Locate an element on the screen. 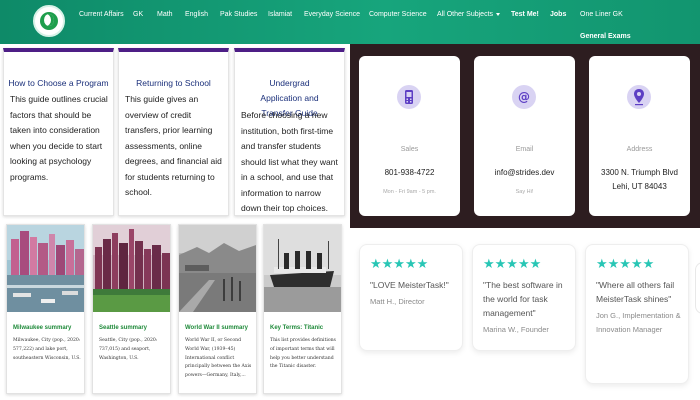 This screenshot has height=400, width=700. contact-phone: 801-938-4722 is located at coordinates (409, 173).